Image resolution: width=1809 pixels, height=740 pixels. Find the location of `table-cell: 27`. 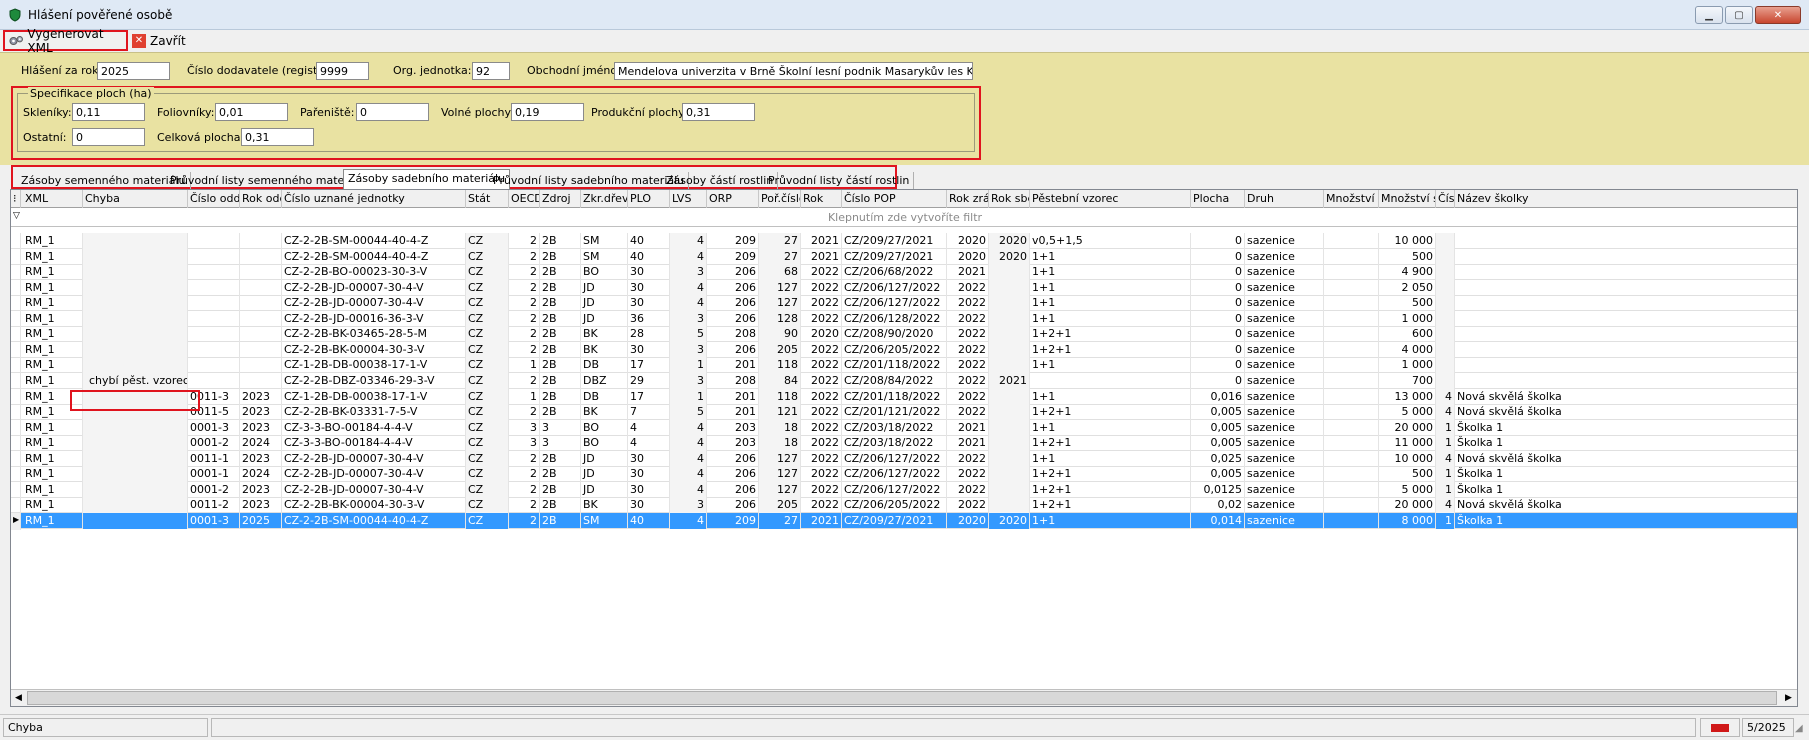

table-cell: 27 is located at coordinates (780, 520).